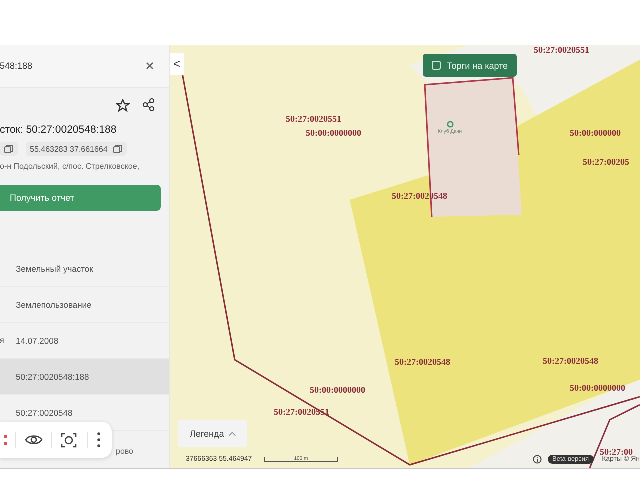 The width and height of the screenshot is (640, 480). Describe the element at coordinates (606, 162) in the screenshot. I see `parcel-number: 50:27:00205` at that location.